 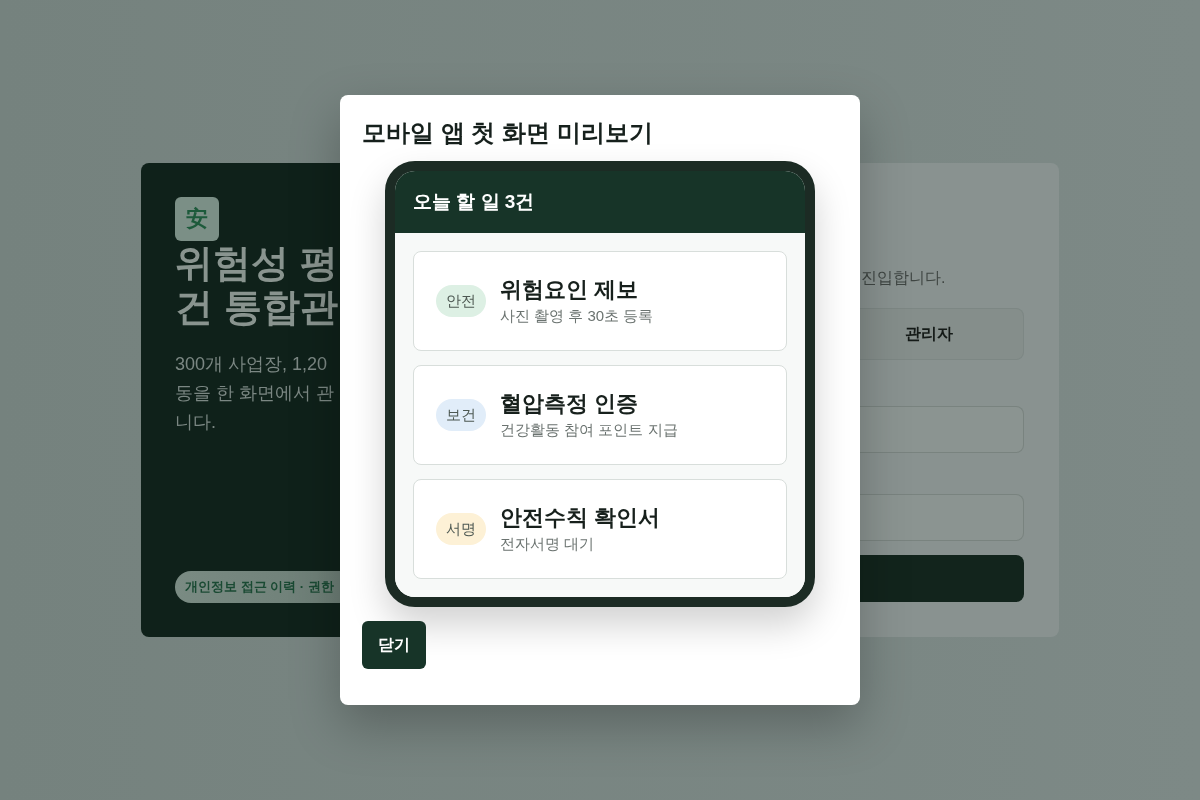 What do you see at coordinates (942, 334) in the screenshot?
I see `role-button: 관리자` at bounding box center [942, 334].